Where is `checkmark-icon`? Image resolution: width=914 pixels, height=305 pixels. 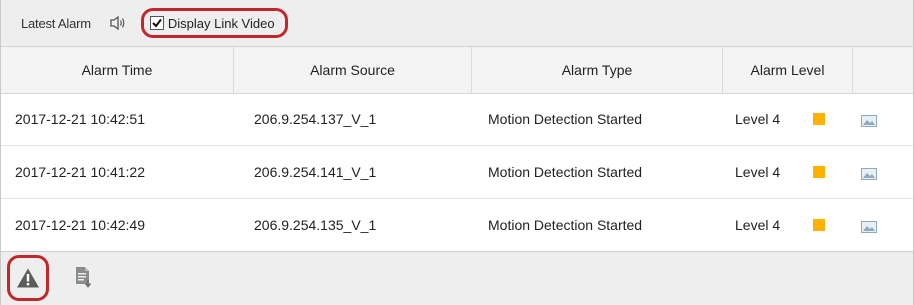 checkmark-icon is located at coordinates (157, 23).